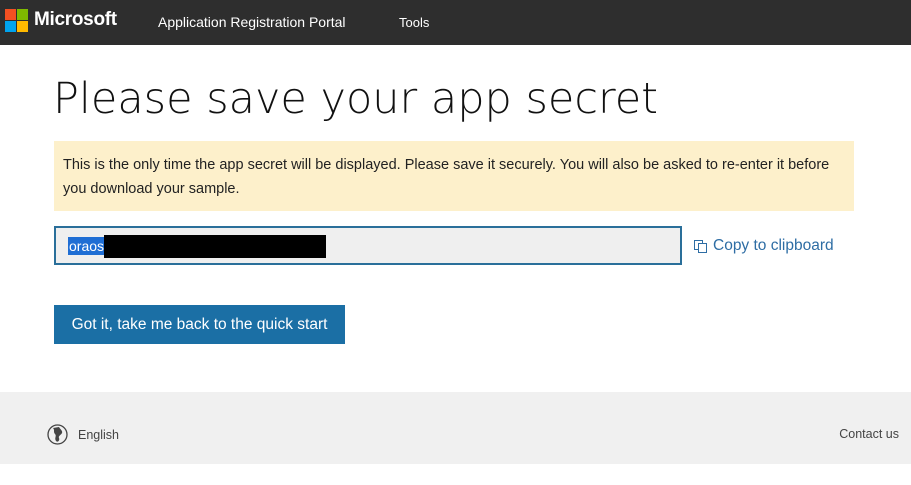 This screenshot has height=485, width=911. I want to click on back-to-quick-start-button: Got it, take me back to the quick start, so click(199, 324).